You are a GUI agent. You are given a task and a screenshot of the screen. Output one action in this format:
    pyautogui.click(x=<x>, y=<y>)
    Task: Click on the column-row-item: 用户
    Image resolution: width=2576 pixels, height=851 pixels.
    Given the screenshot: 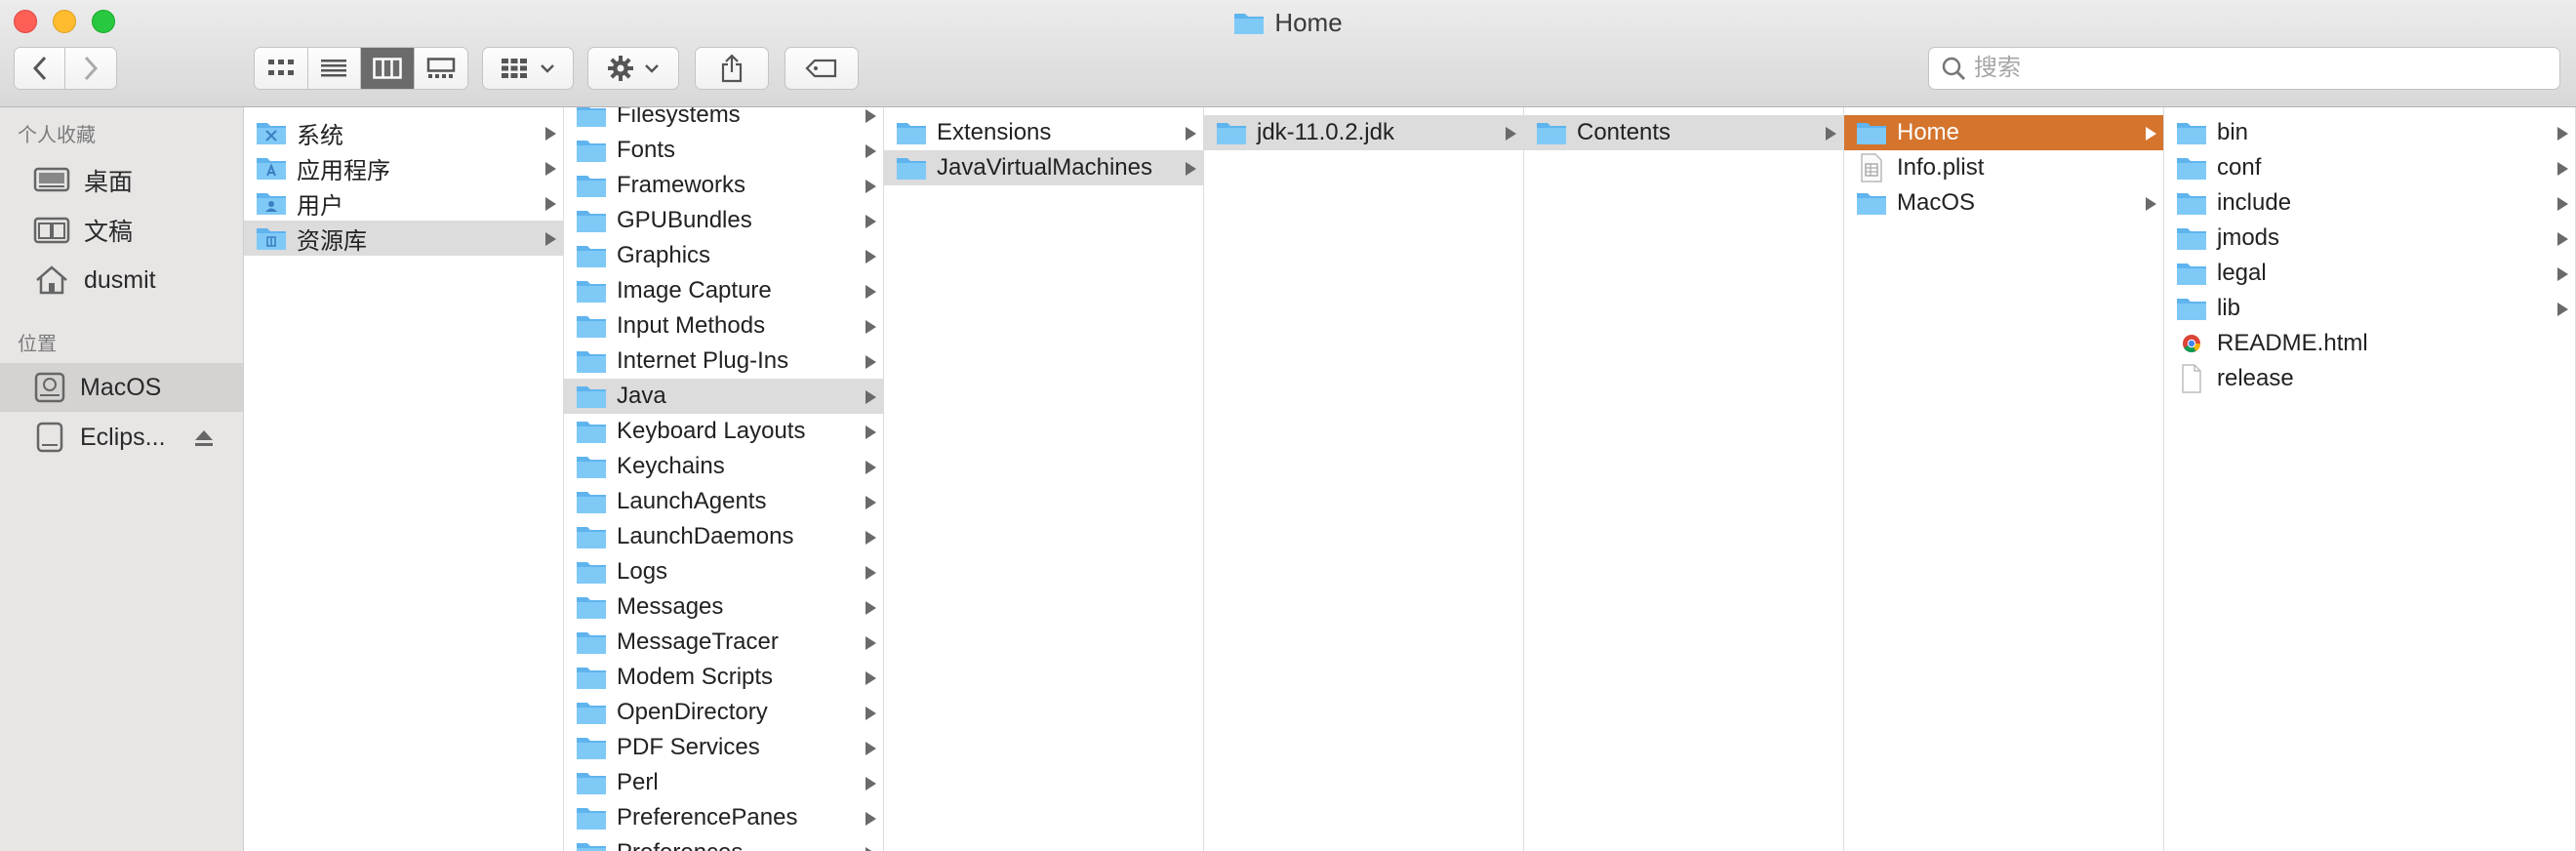 What is the action you would take?
    pyautogui.click(x=403, y=203)
    